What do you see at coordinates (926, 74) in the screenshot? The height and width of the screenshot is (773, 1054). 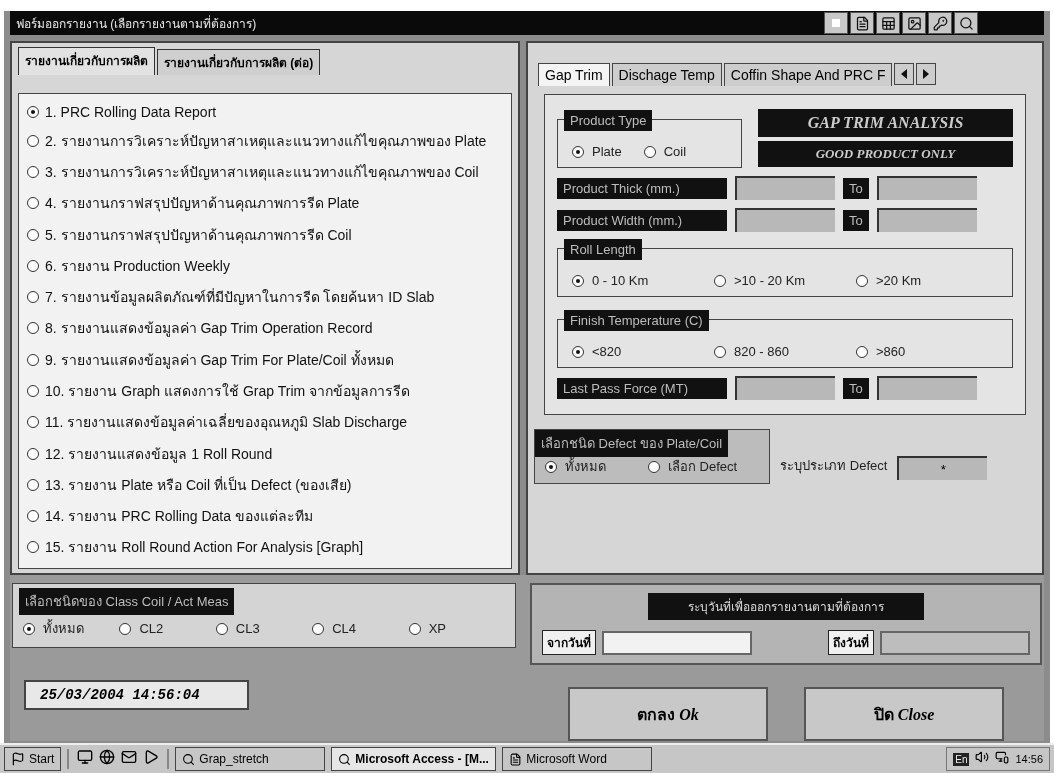 I see `scroll-right-button` at bounding box center [926, 74].